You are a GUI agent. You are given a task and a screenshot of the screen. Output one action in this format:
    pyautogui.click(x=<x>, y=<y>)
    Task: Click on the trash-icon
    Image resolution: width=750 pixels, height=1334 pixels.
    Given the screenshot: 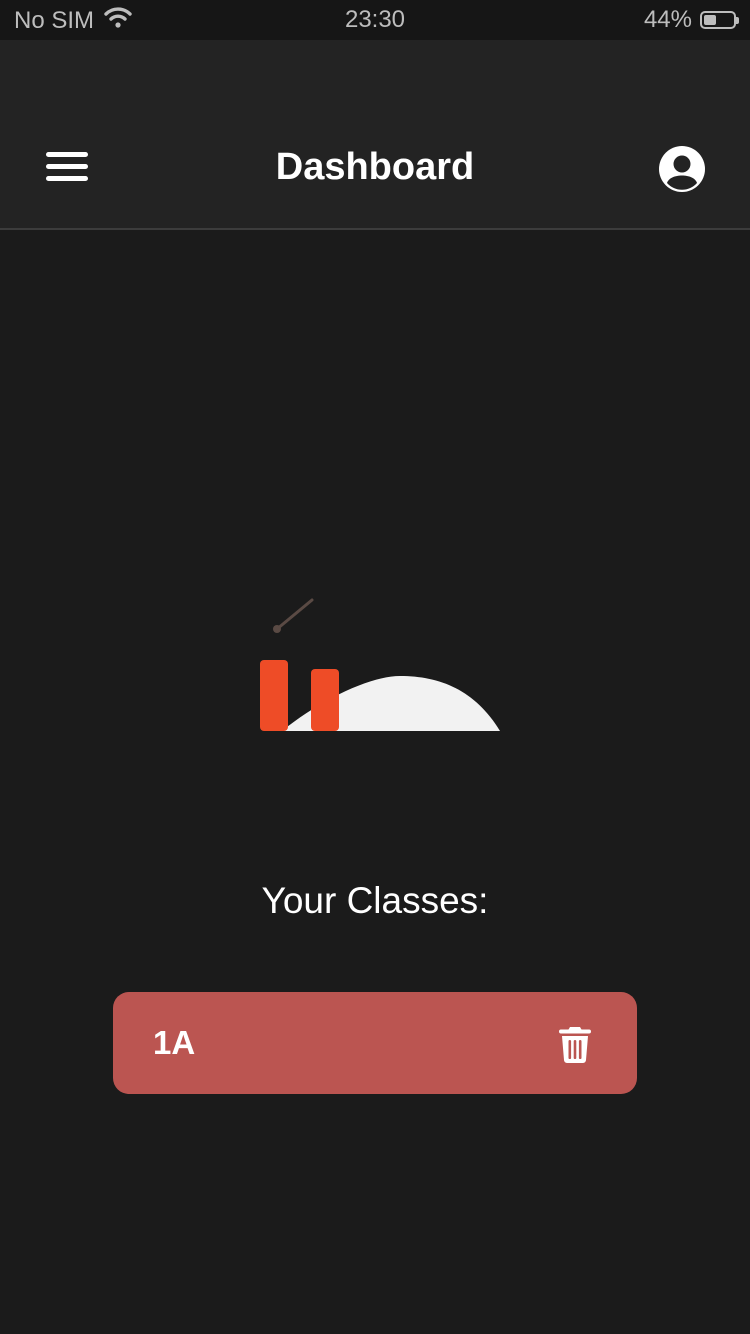 What is the action you would take?
    pyautogui.click(x=575, y=1044)
    